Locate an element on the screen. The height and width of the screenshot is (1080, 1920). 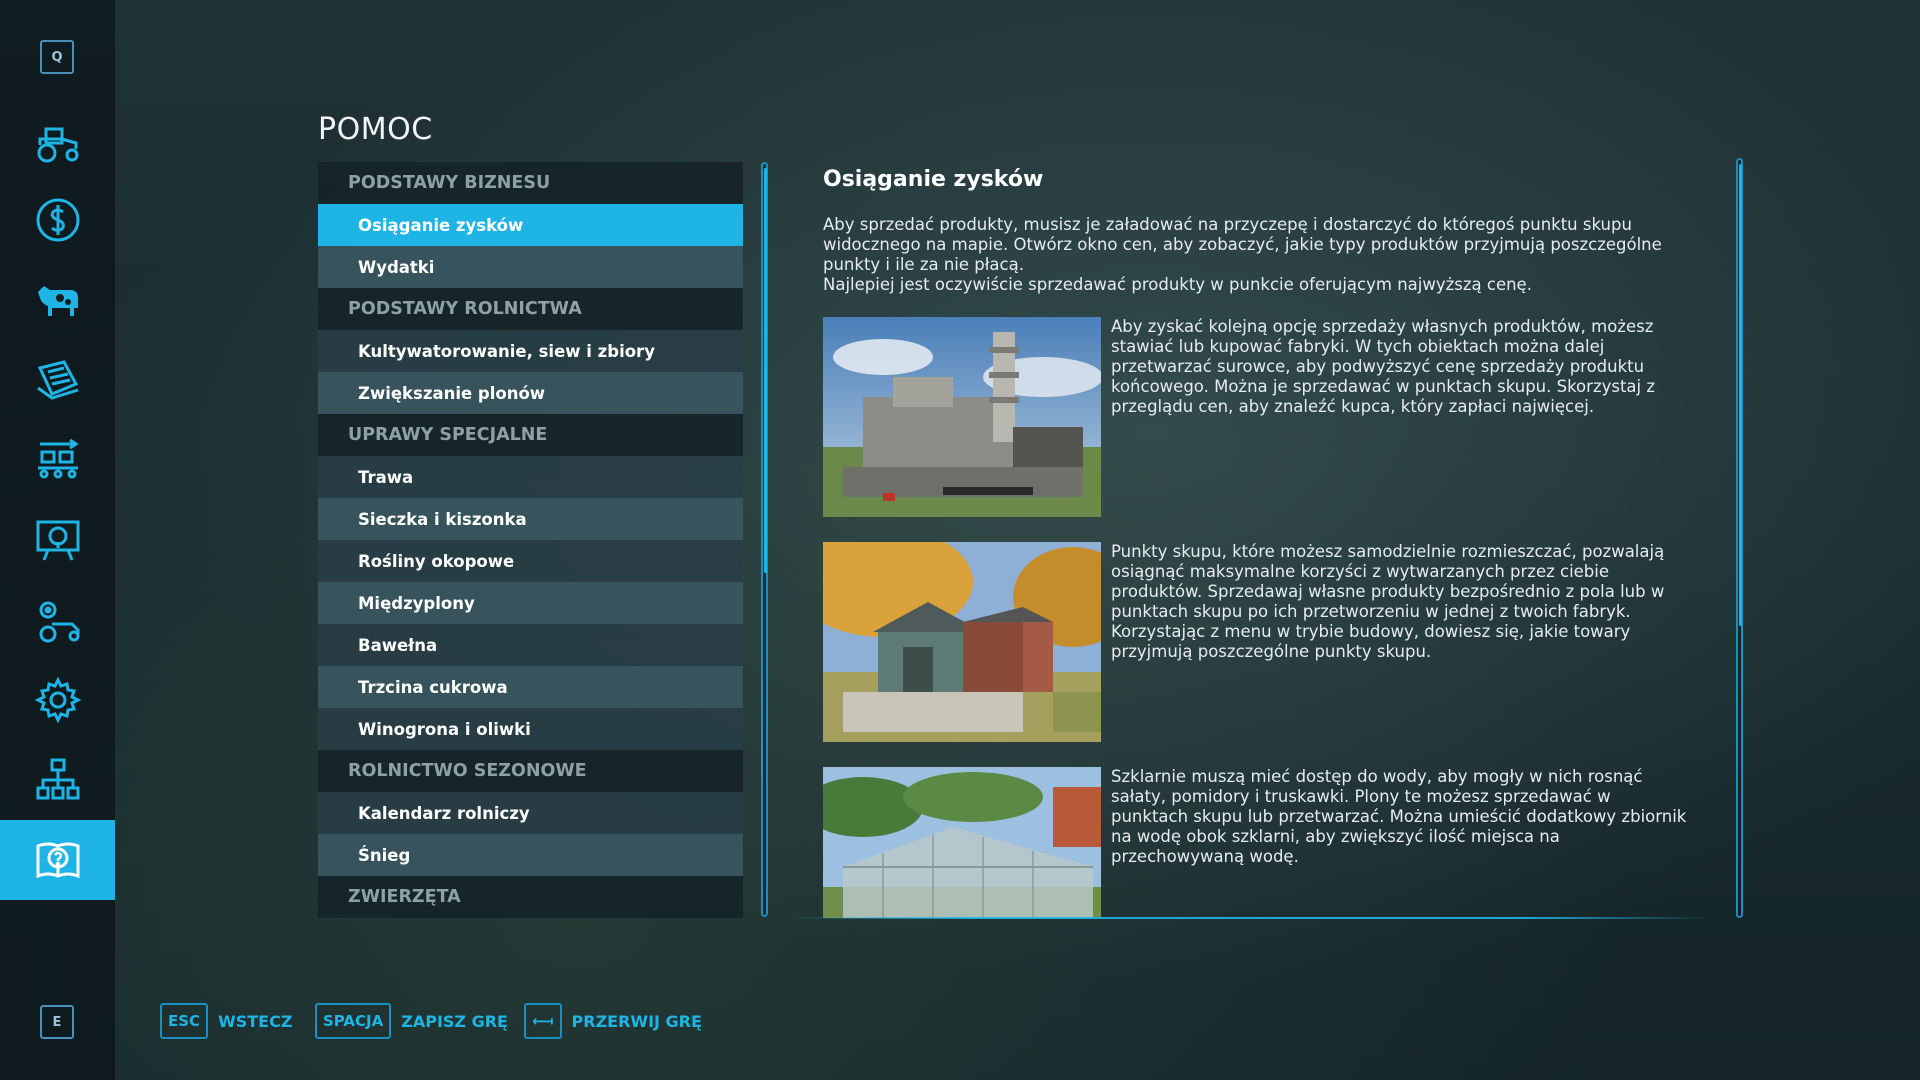
farm-shop-image is located at coordinates (962, 642).